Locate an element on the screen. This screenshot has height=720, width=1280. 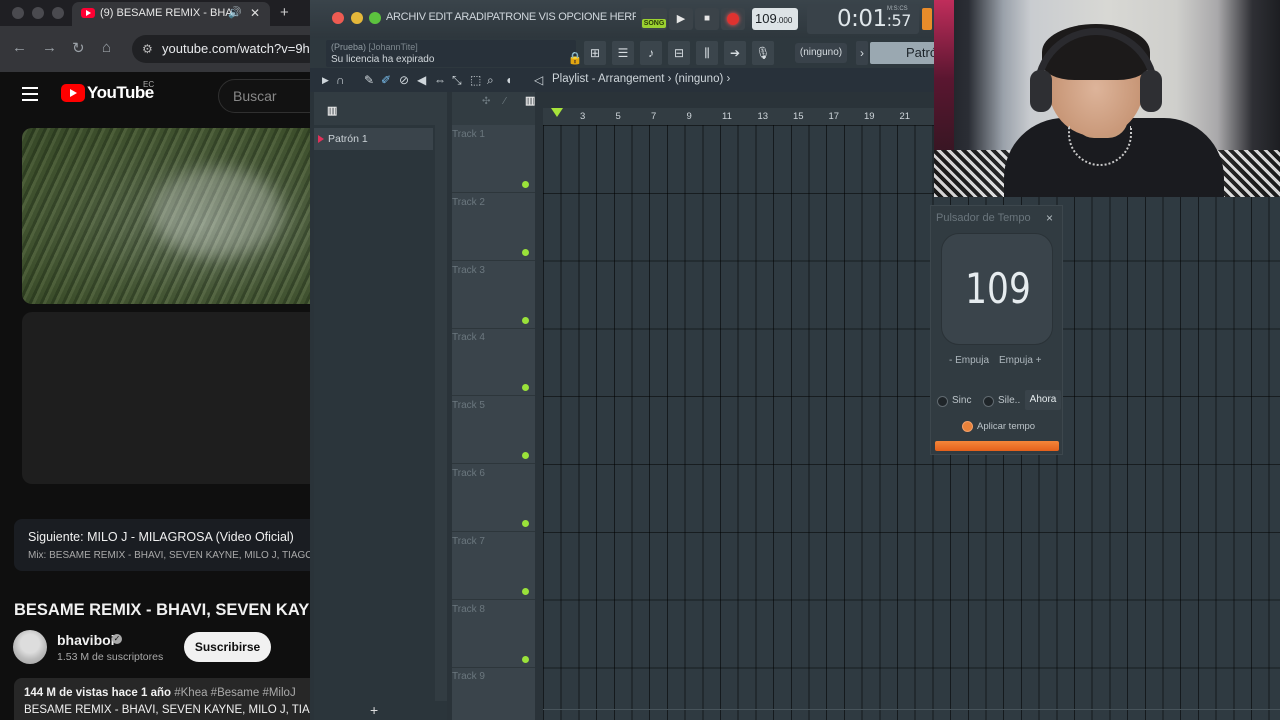
channel-avatar is located at coordinates (30, 647).